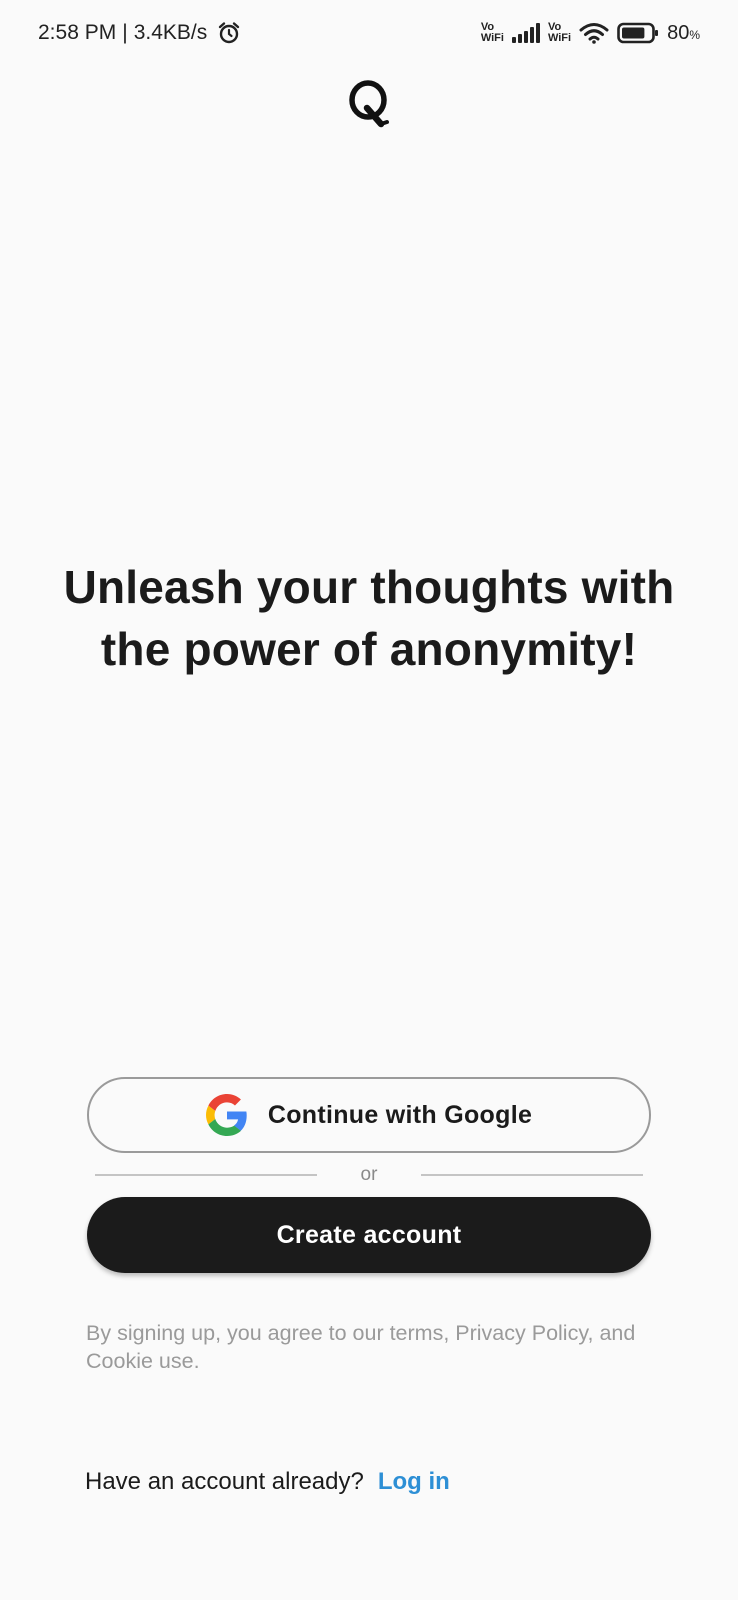 The image size is (738, 1600). I want to click on status-left: 2:58 PM | 3.4KB/s, so click(139, 33).